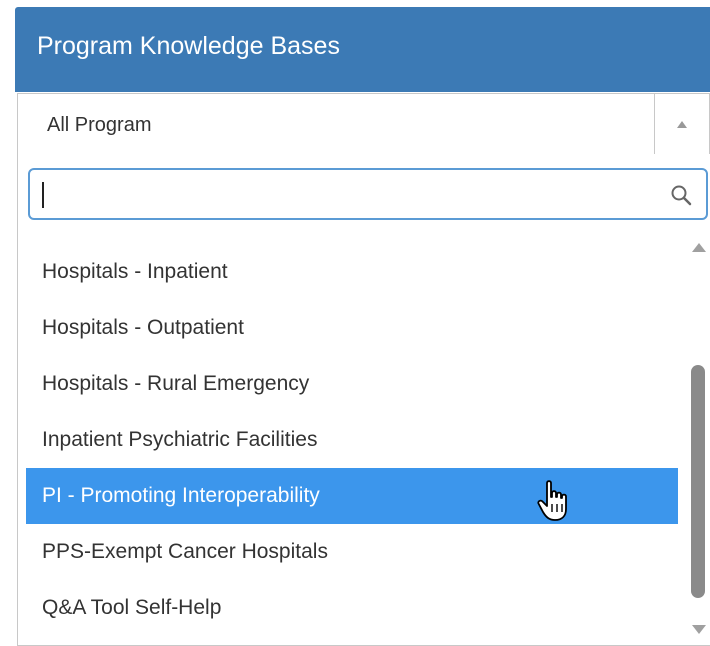 The width and height of the screenshot is (710, 646). Describe the element at coordinates (352, 552) in the screenshot. I see `list-item: PPS-Exempt Cancer Hospitals` at that location.